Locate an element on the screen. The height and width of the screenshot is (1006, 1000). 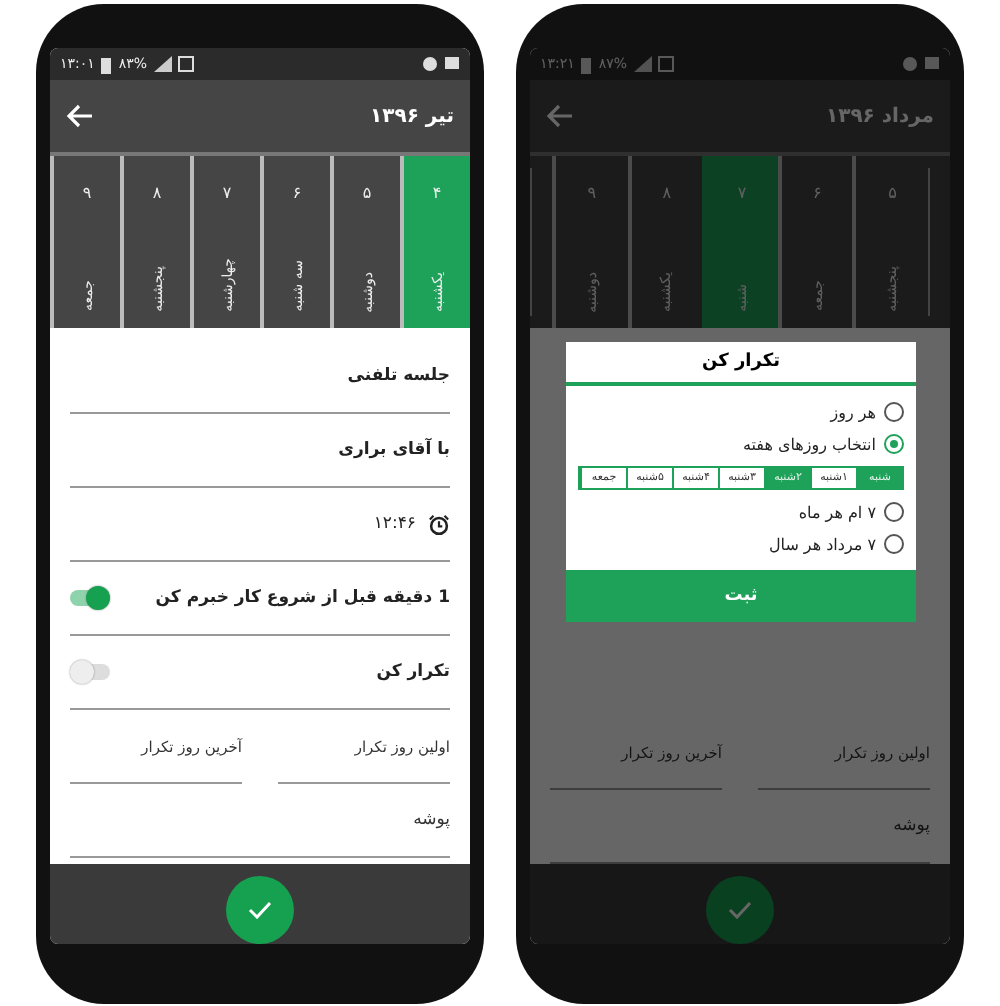
confirm-button is located at coordinates (260, 910).